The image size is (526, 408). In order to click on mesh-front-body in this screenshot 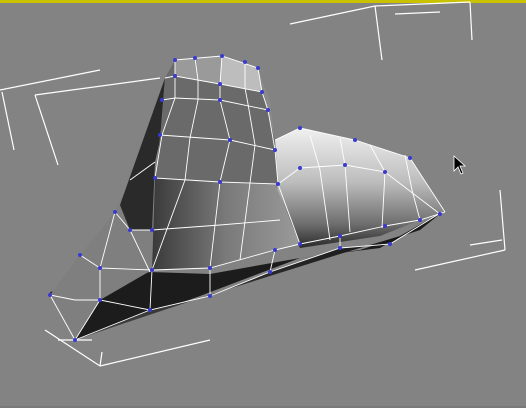, I will do `click(226, 224)`.